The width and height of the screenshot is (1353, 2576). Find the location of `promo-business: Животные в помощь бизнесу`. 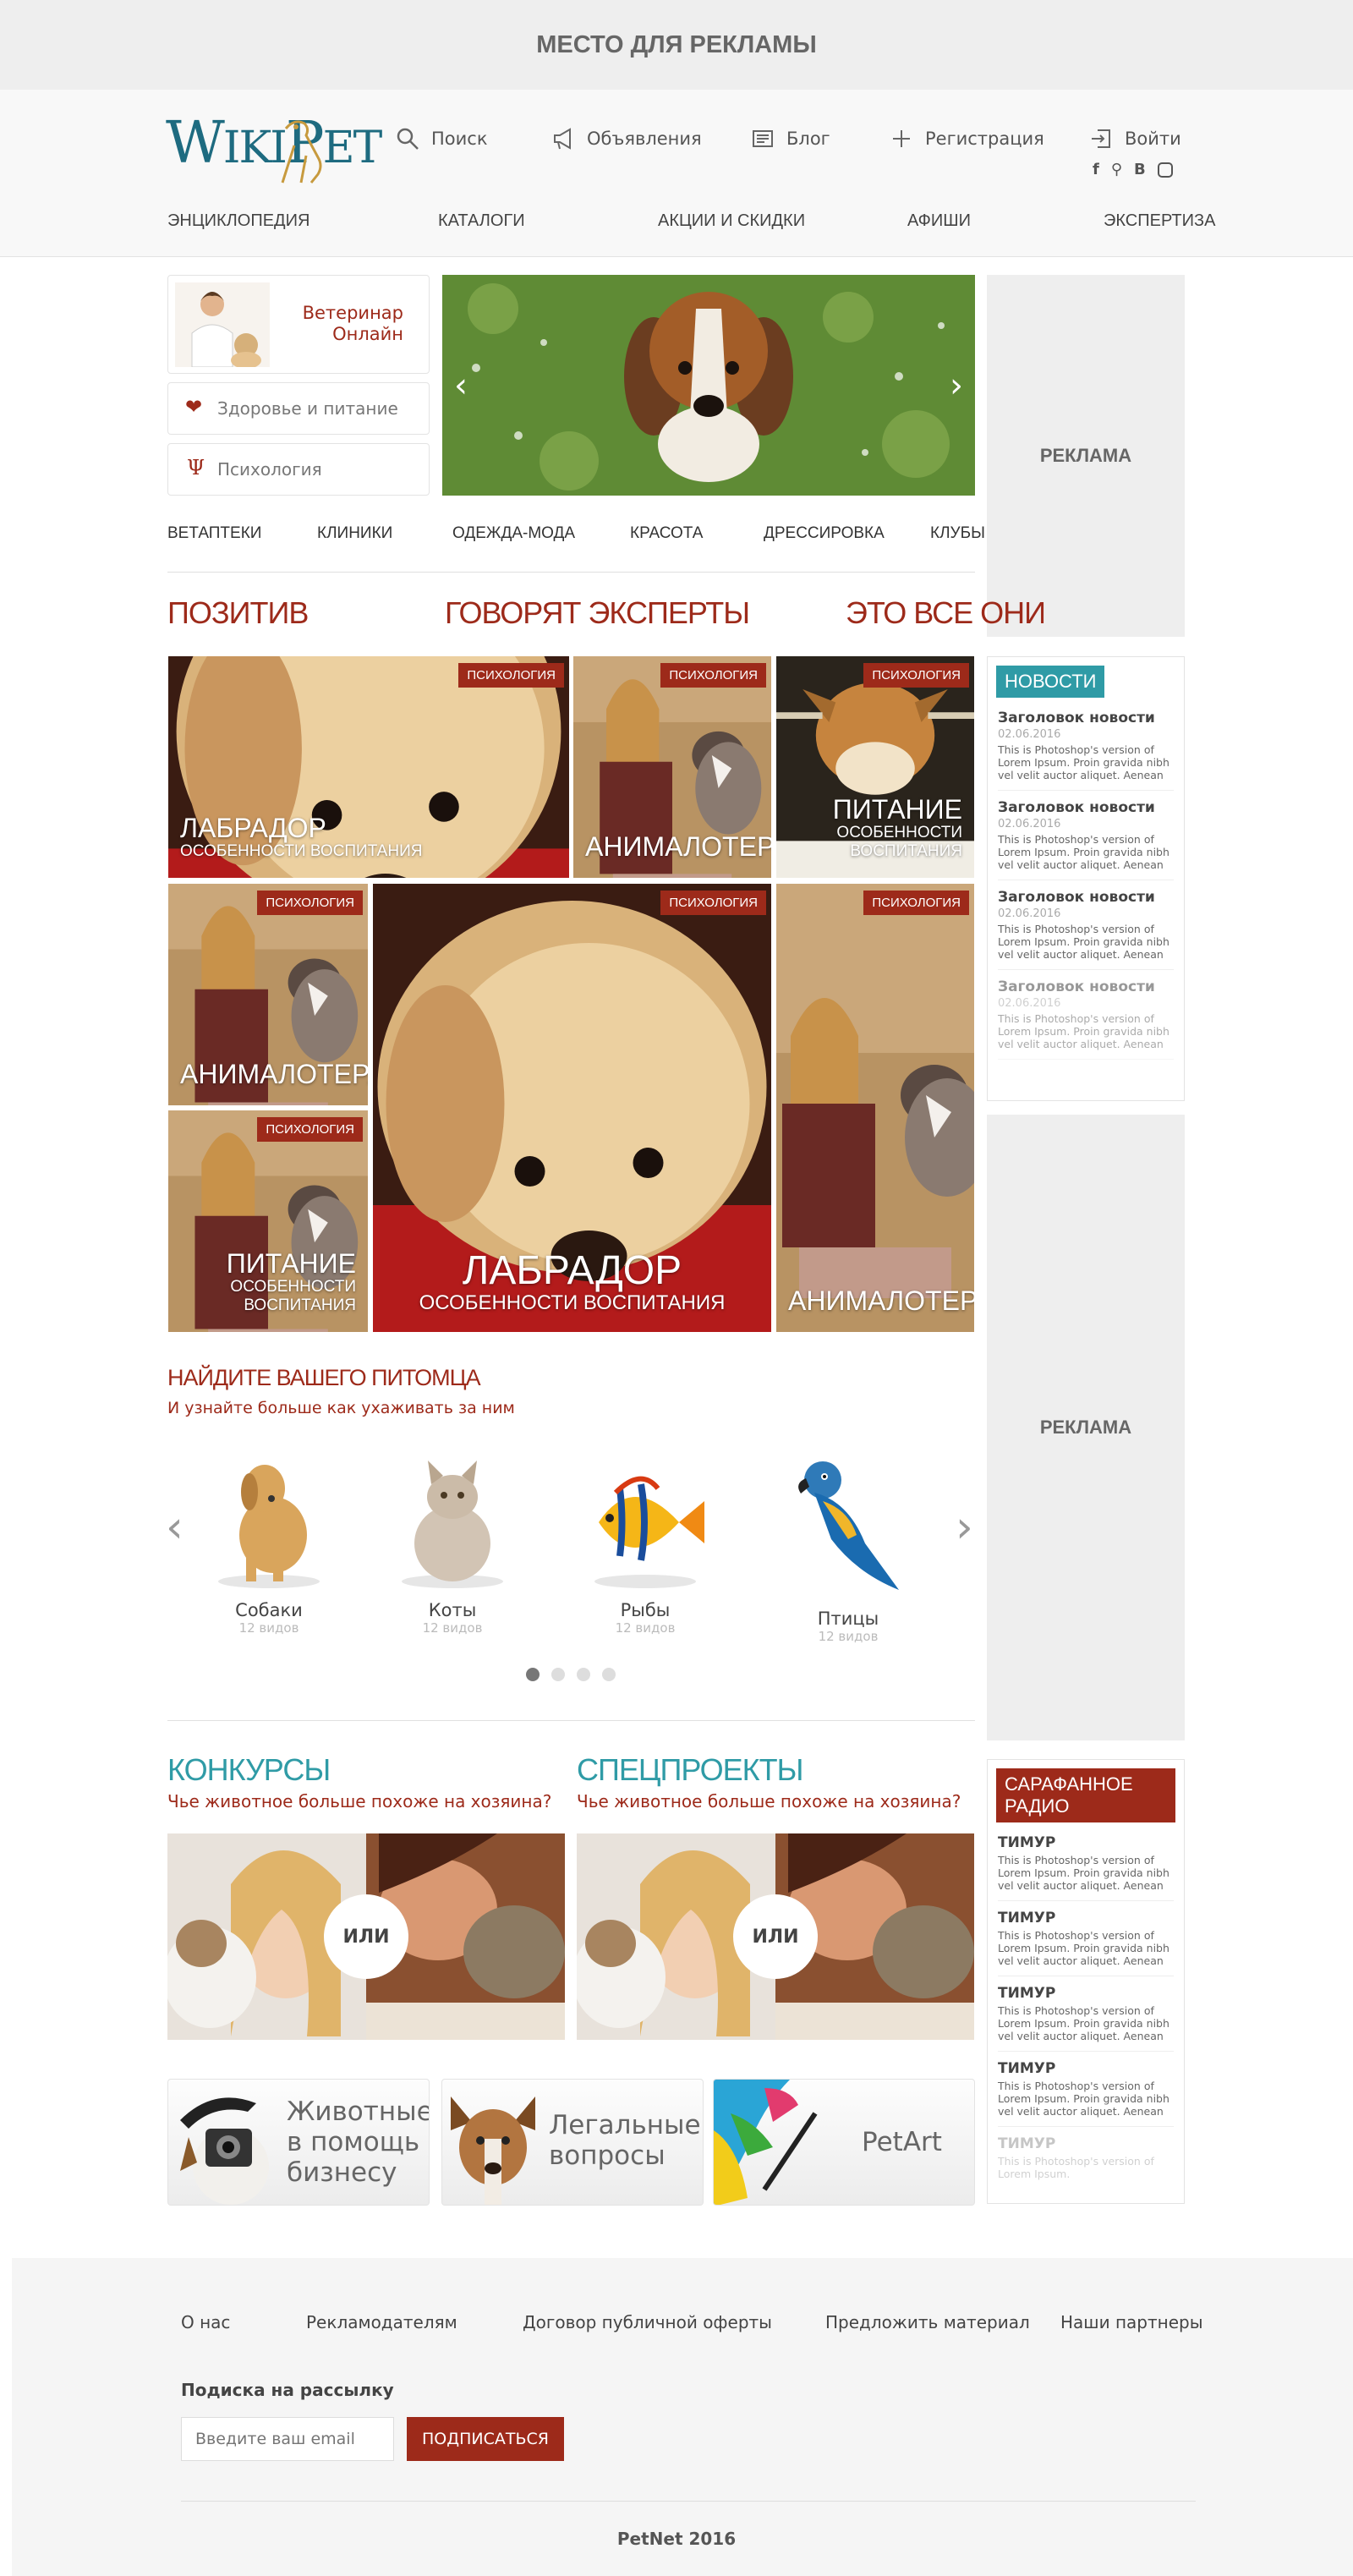

promo-business: Животные в помощь бизнесу is located at coordinates (298, 2142).